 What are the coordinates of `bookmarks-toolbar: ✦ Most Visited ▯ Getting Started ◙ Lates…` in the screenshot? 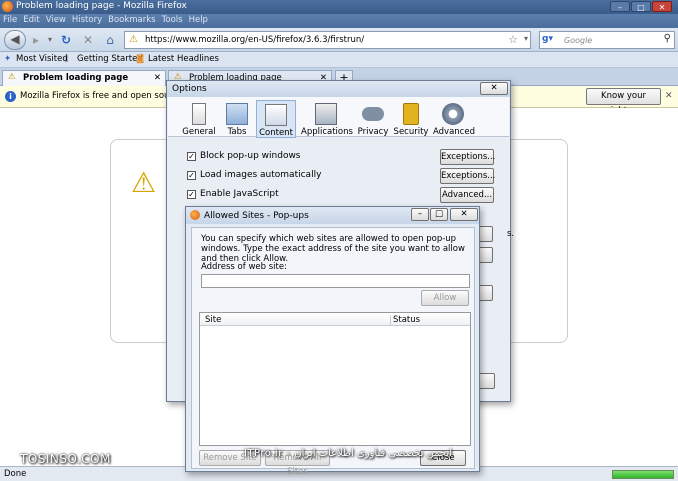 It's located at (339, 60).